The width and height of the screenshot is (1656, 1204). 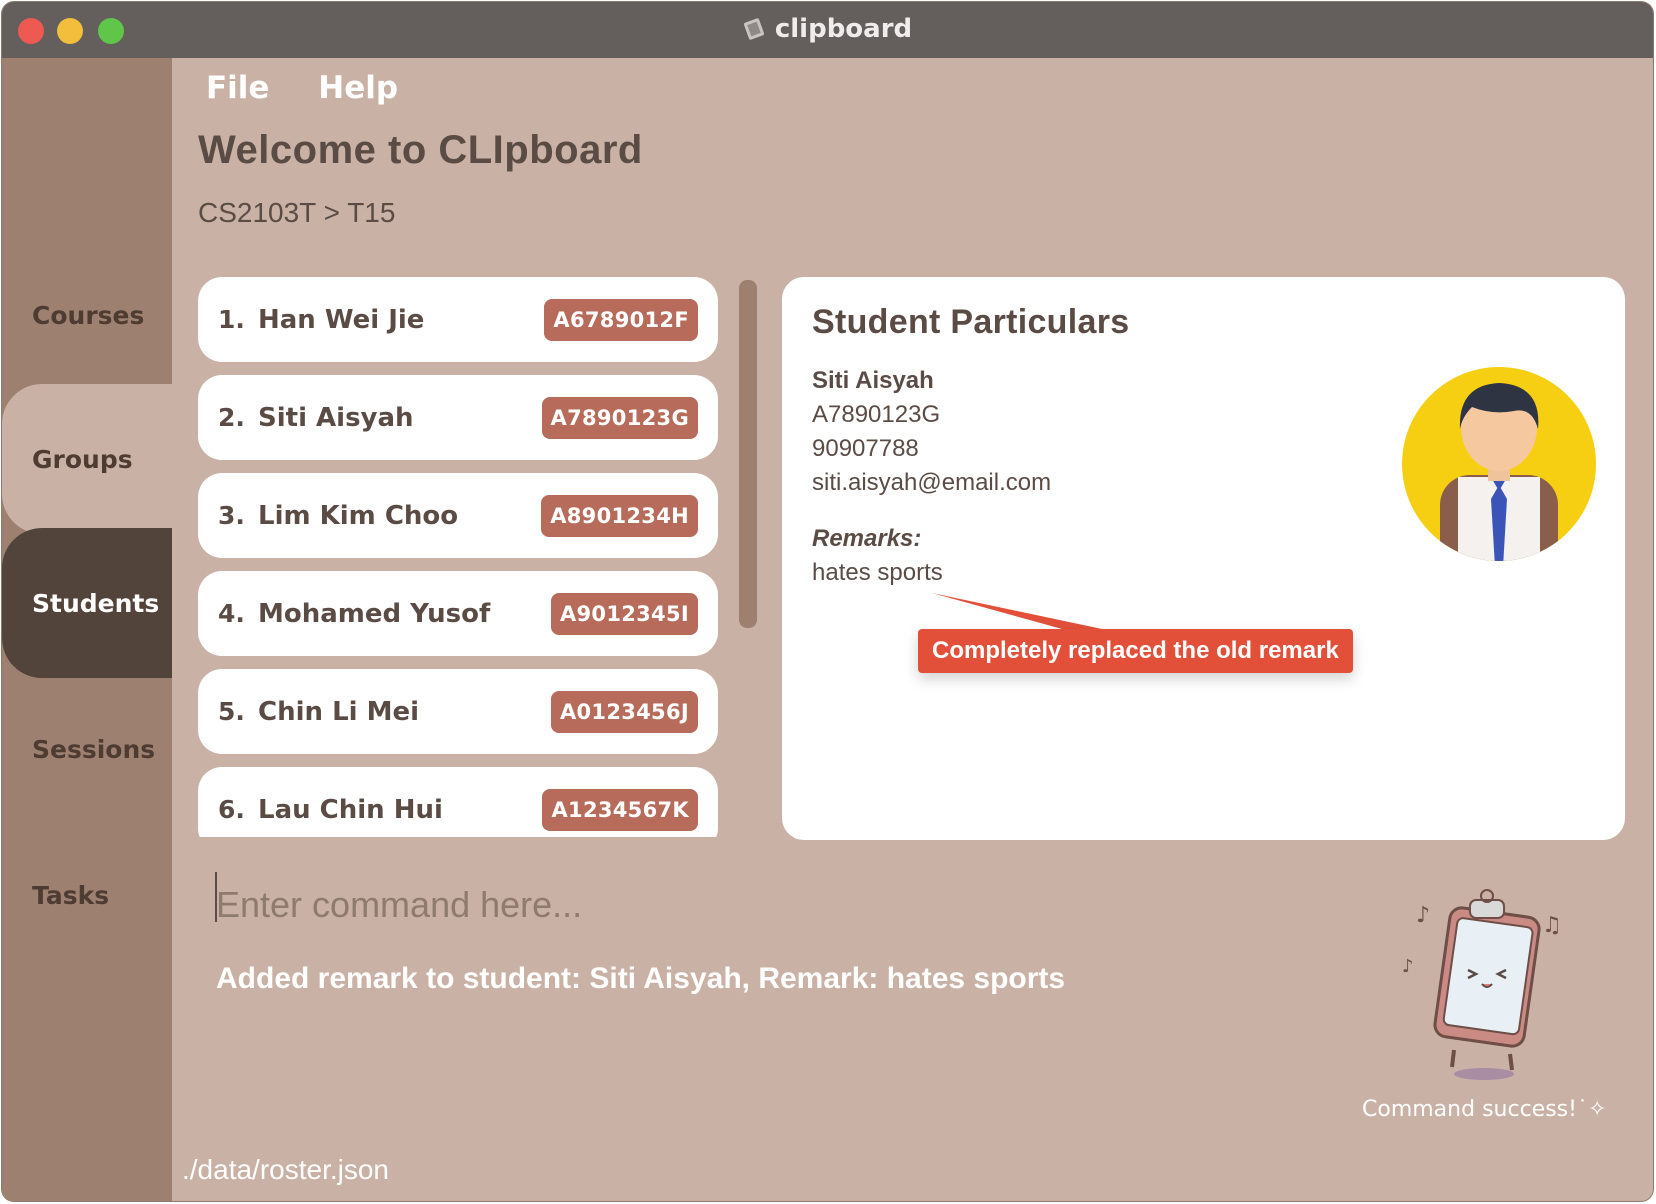 What do you see at coordinates (286, 1169) in the screenshot?
I see `data-file-path: ./data/roster.json` at bounding box center [286, 1169].